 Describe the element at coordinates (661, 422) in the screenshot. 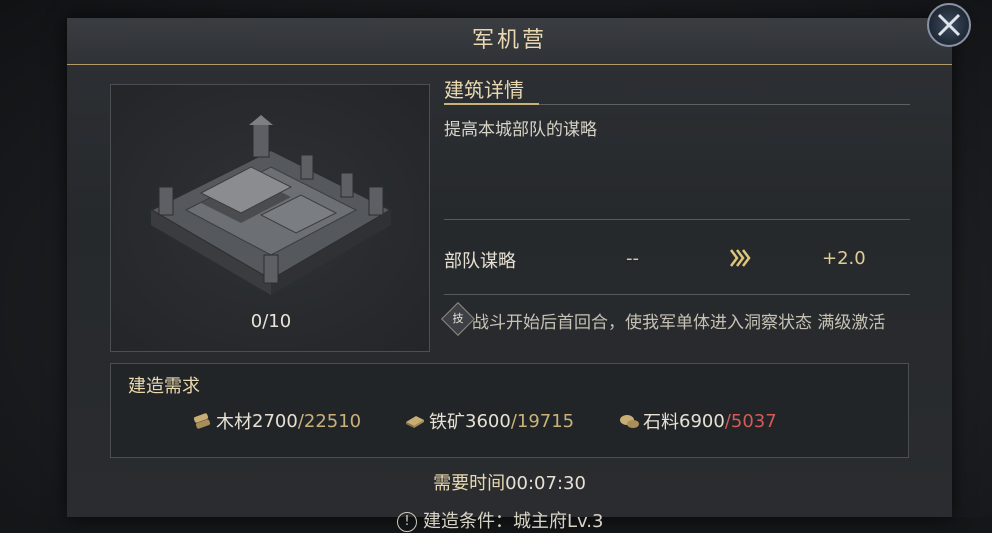

I see `resource-name: 石料` at that location.